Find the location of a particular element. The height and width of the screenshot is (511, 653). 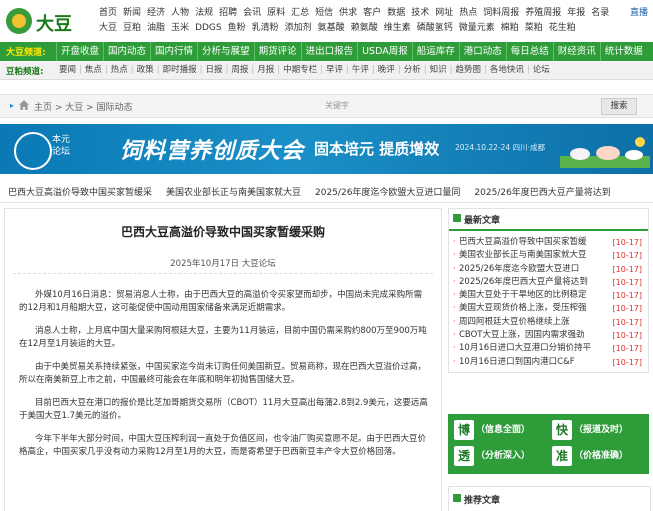

top-nav-link: 油脂 is located at coordinates (156, 28).